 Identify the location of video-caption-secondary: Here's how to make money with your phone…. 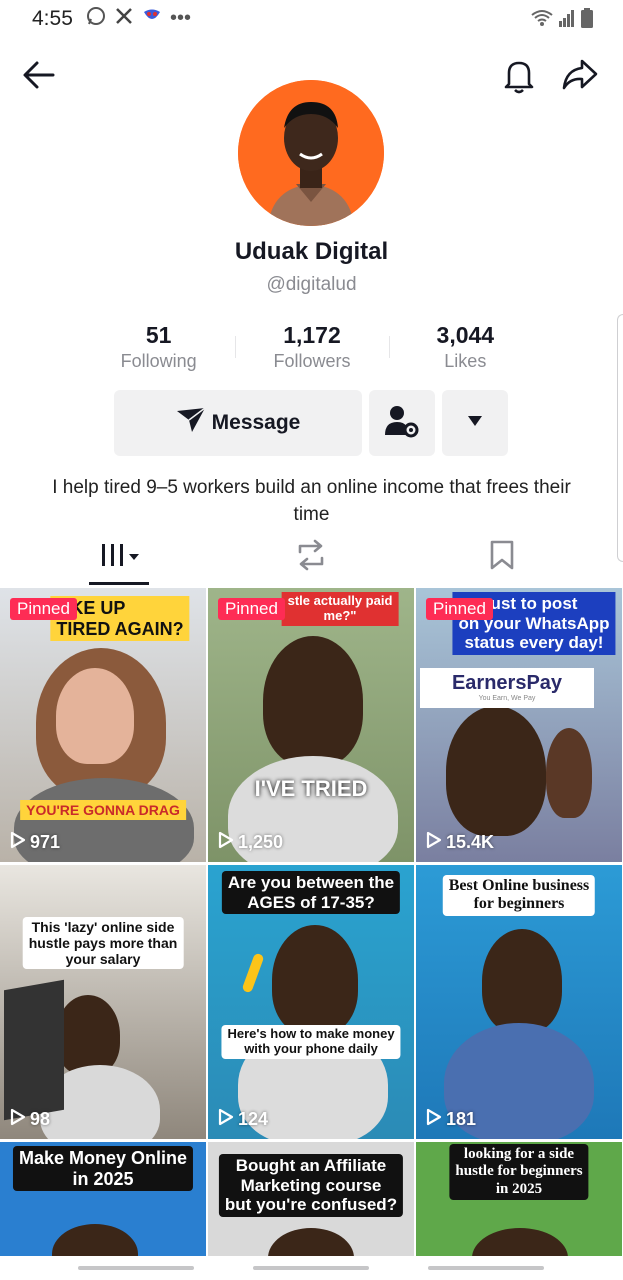
(311, 1042).